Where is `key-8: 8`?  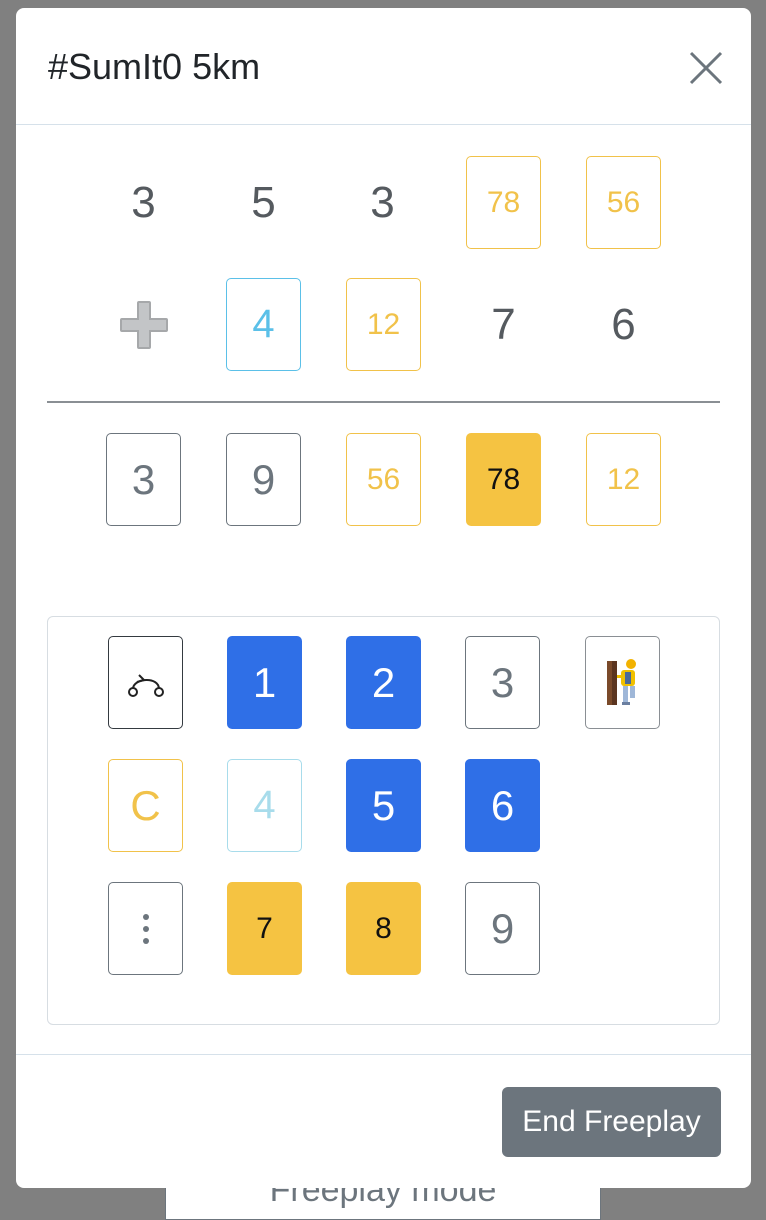 key-8: 8 is located at coordinates (383, 928).